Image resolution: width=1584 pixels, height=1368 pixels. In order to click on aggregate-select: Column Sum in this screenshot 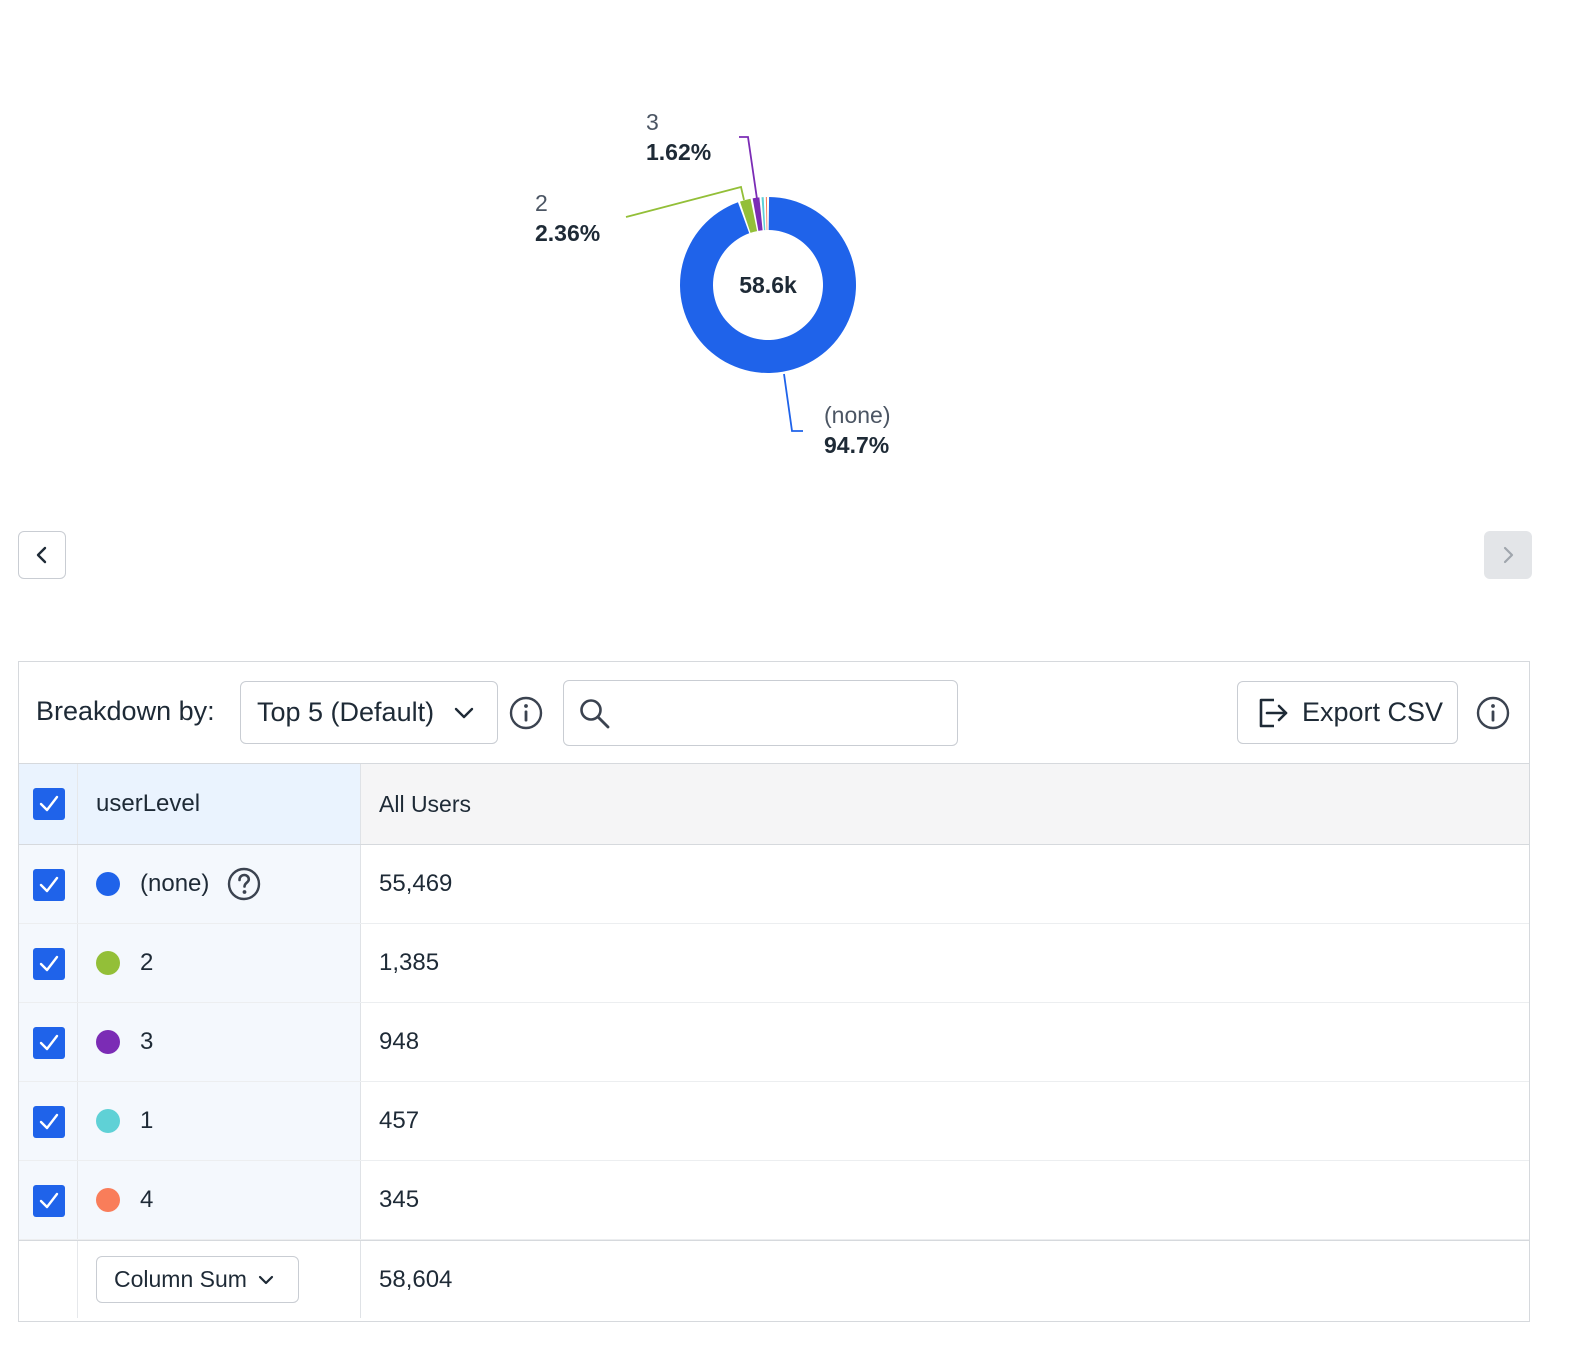, I will do `click(197, 1279)`.